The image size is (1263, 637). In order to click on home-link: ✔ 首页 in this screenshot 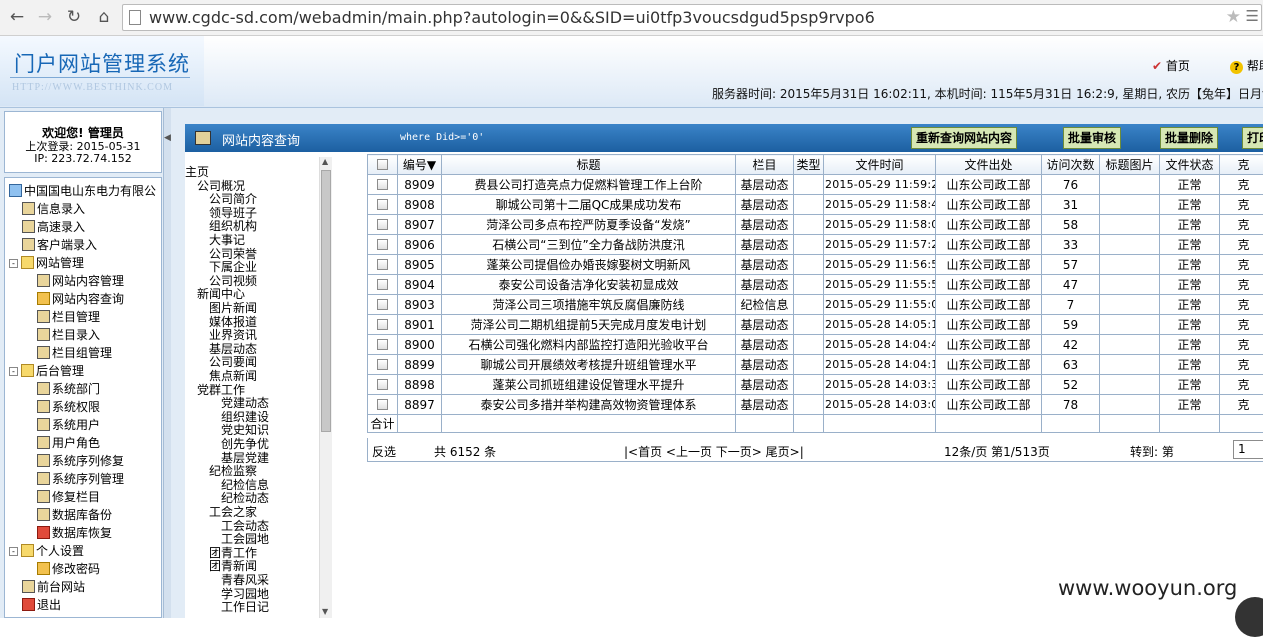, I will do `click(1171, 65)`.